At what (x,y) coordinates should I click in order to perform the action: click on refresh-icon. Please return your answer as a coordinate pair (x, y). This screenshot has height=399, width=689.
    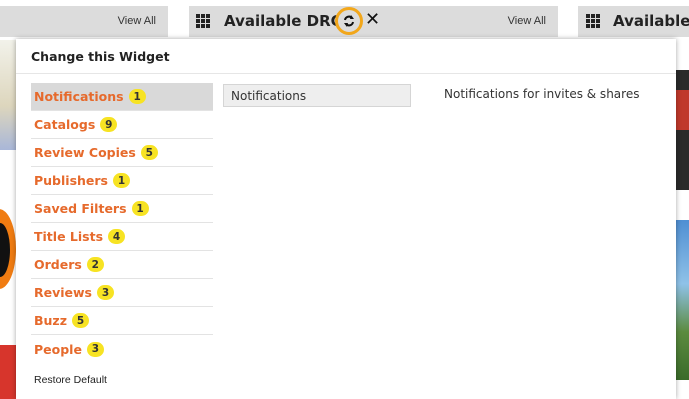
    Looking at the image, I should click on (349, 21).